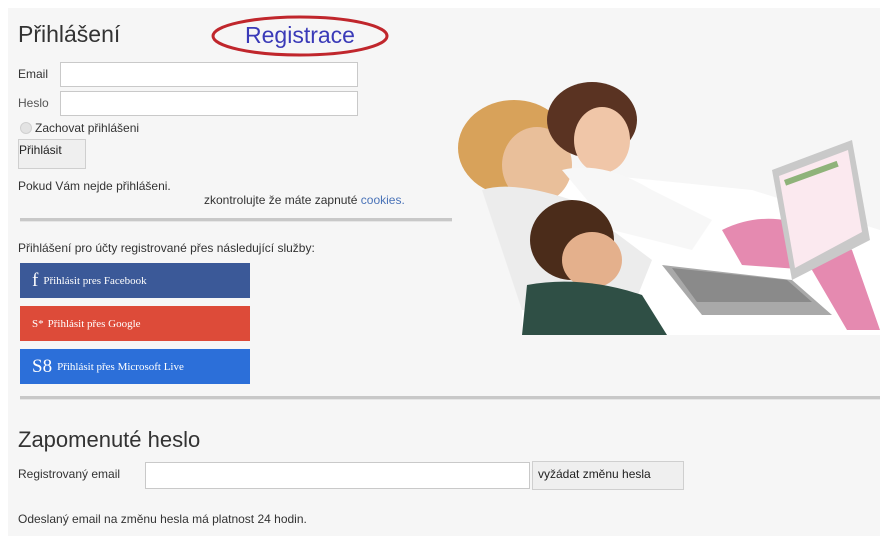 The height and width of the screenshot is (536, 883). I want to click on login-title: Přihlášení, so click(69, 34).